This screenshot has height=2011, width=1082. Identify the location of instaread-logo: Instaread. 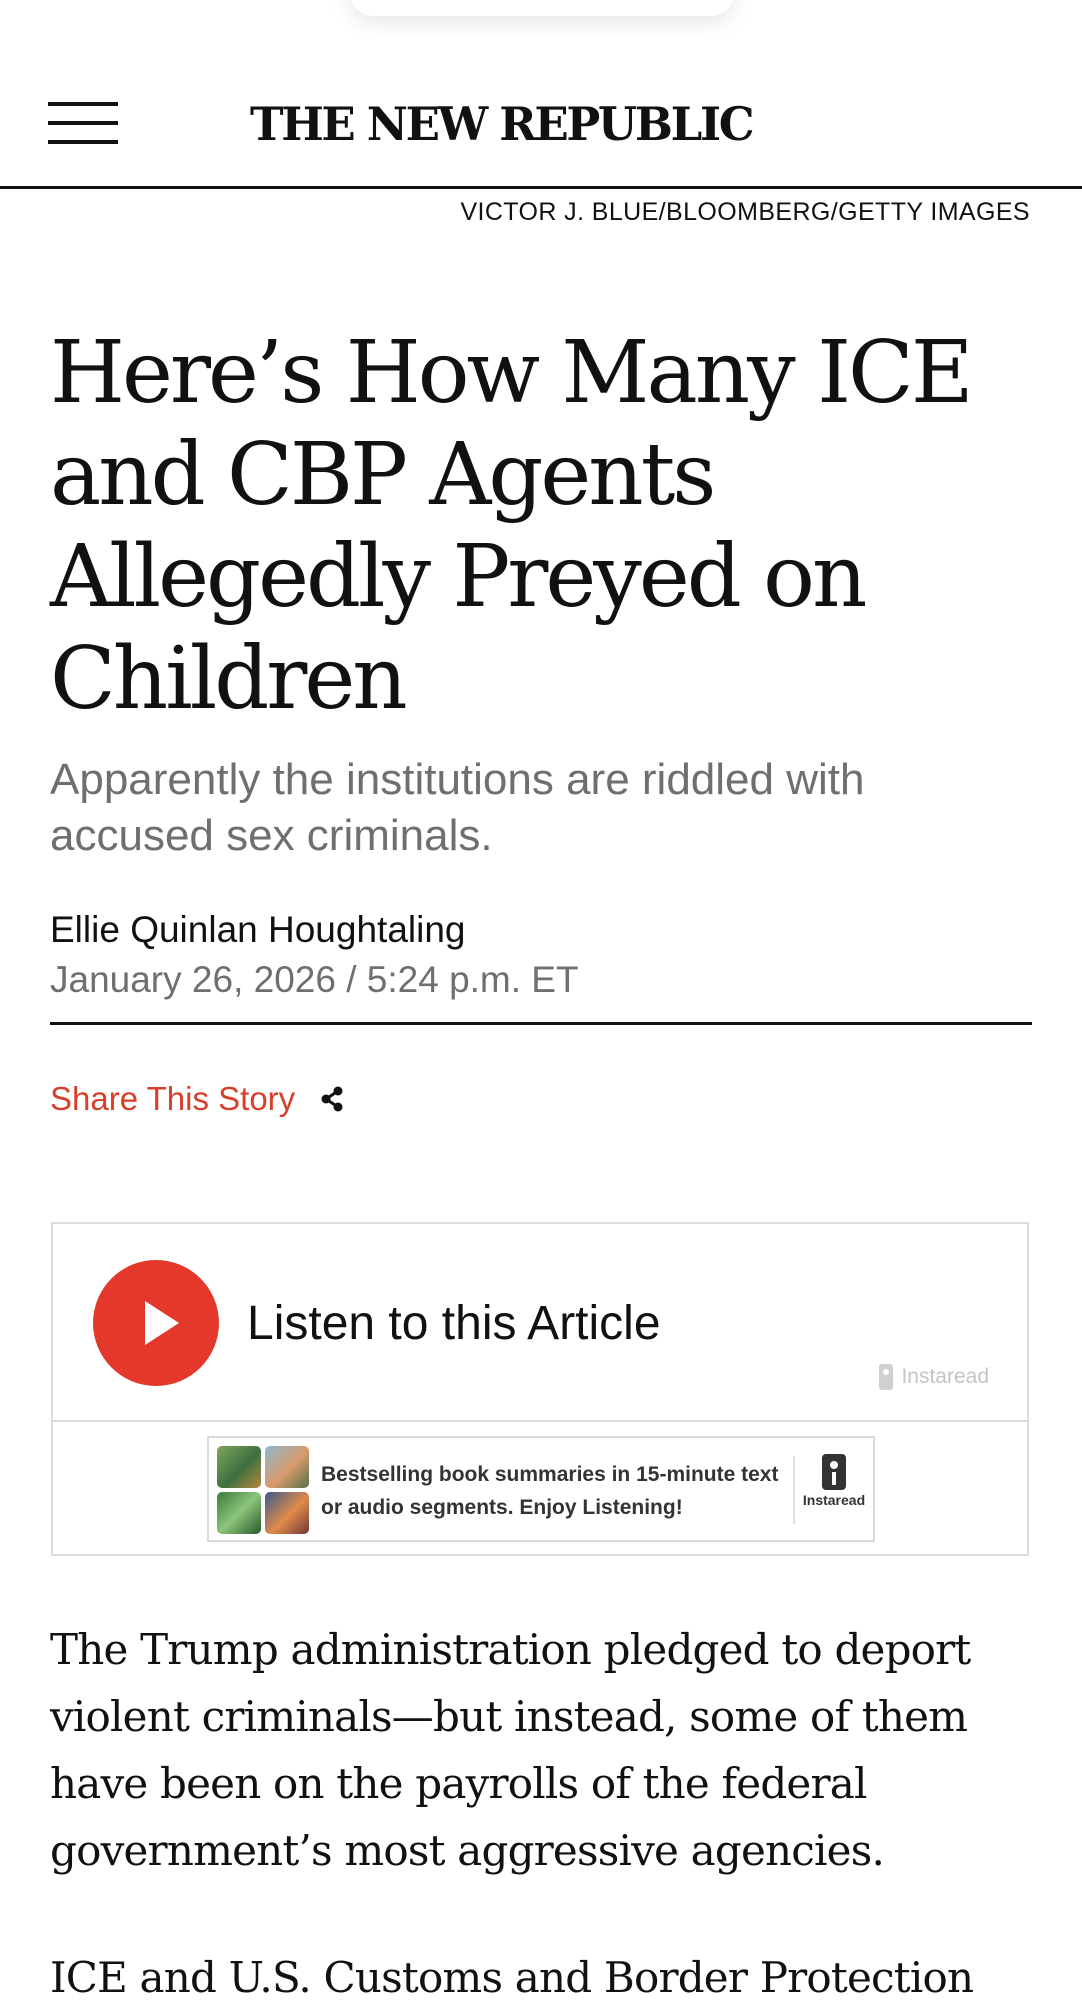
(834, 1481).